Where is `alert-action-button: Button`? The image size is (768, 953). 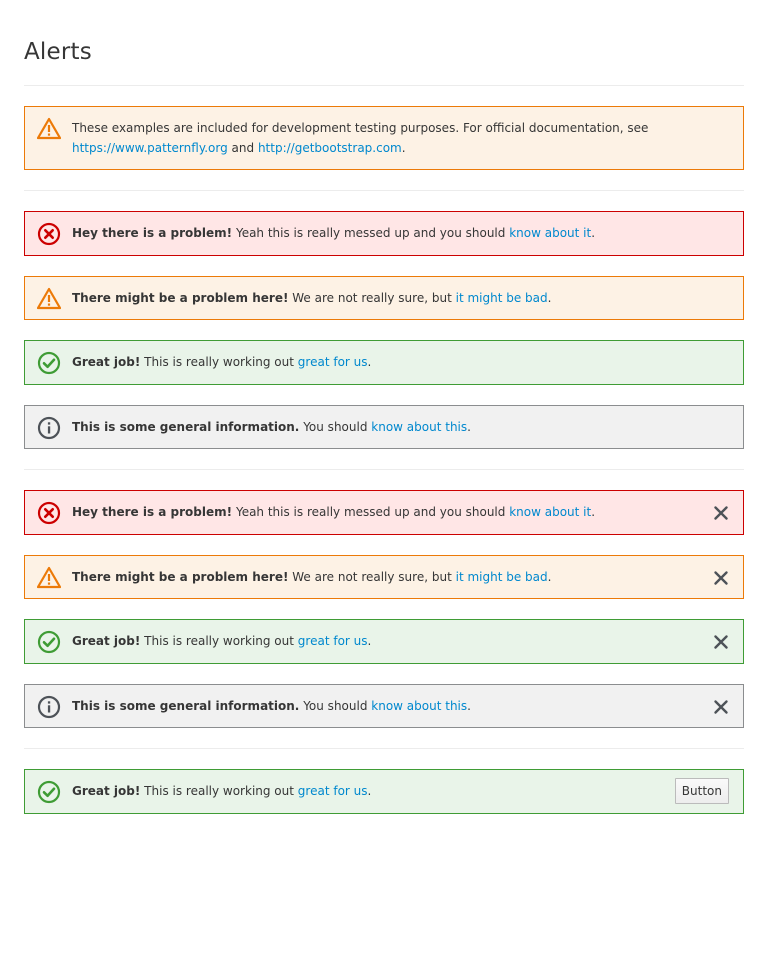
alert-action-button: Button is located at coordinates (701, 791).